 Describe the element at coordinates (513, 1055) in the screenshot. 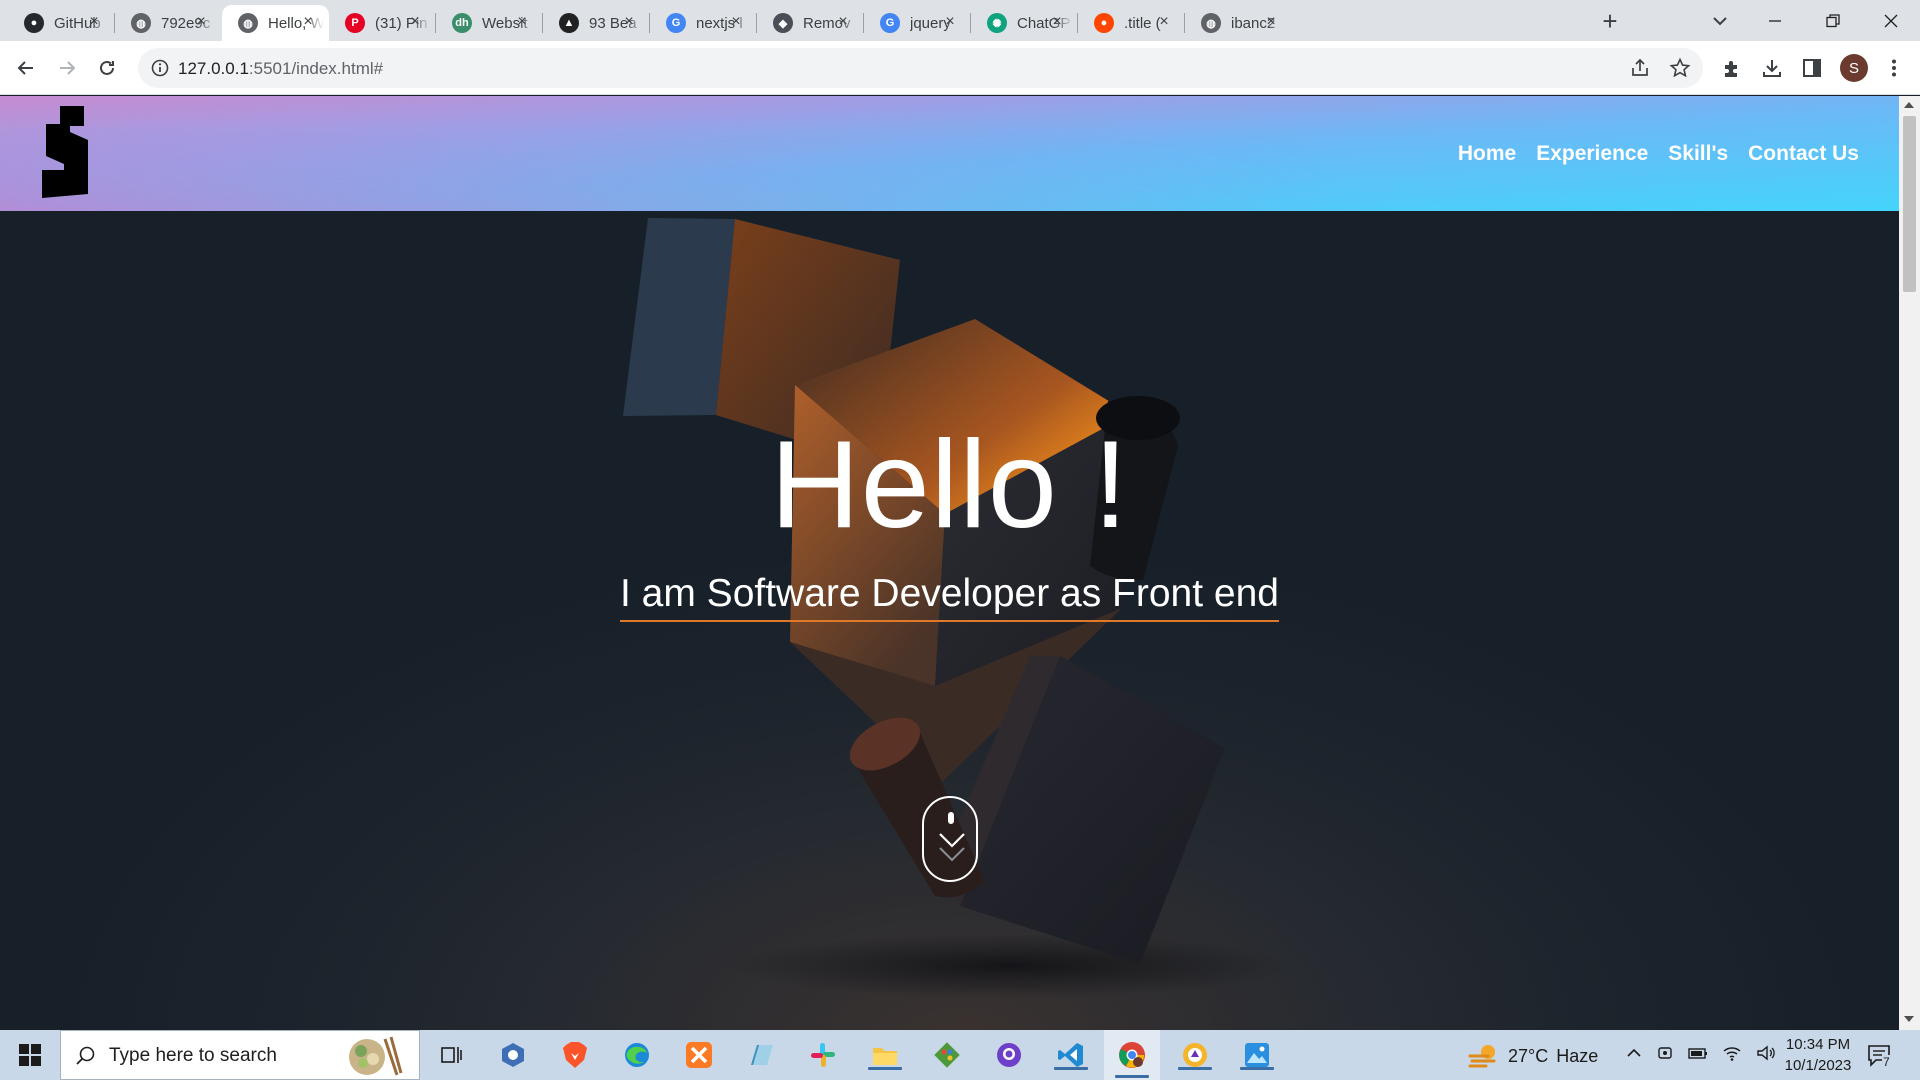

I see `taskbar-app` at that location.